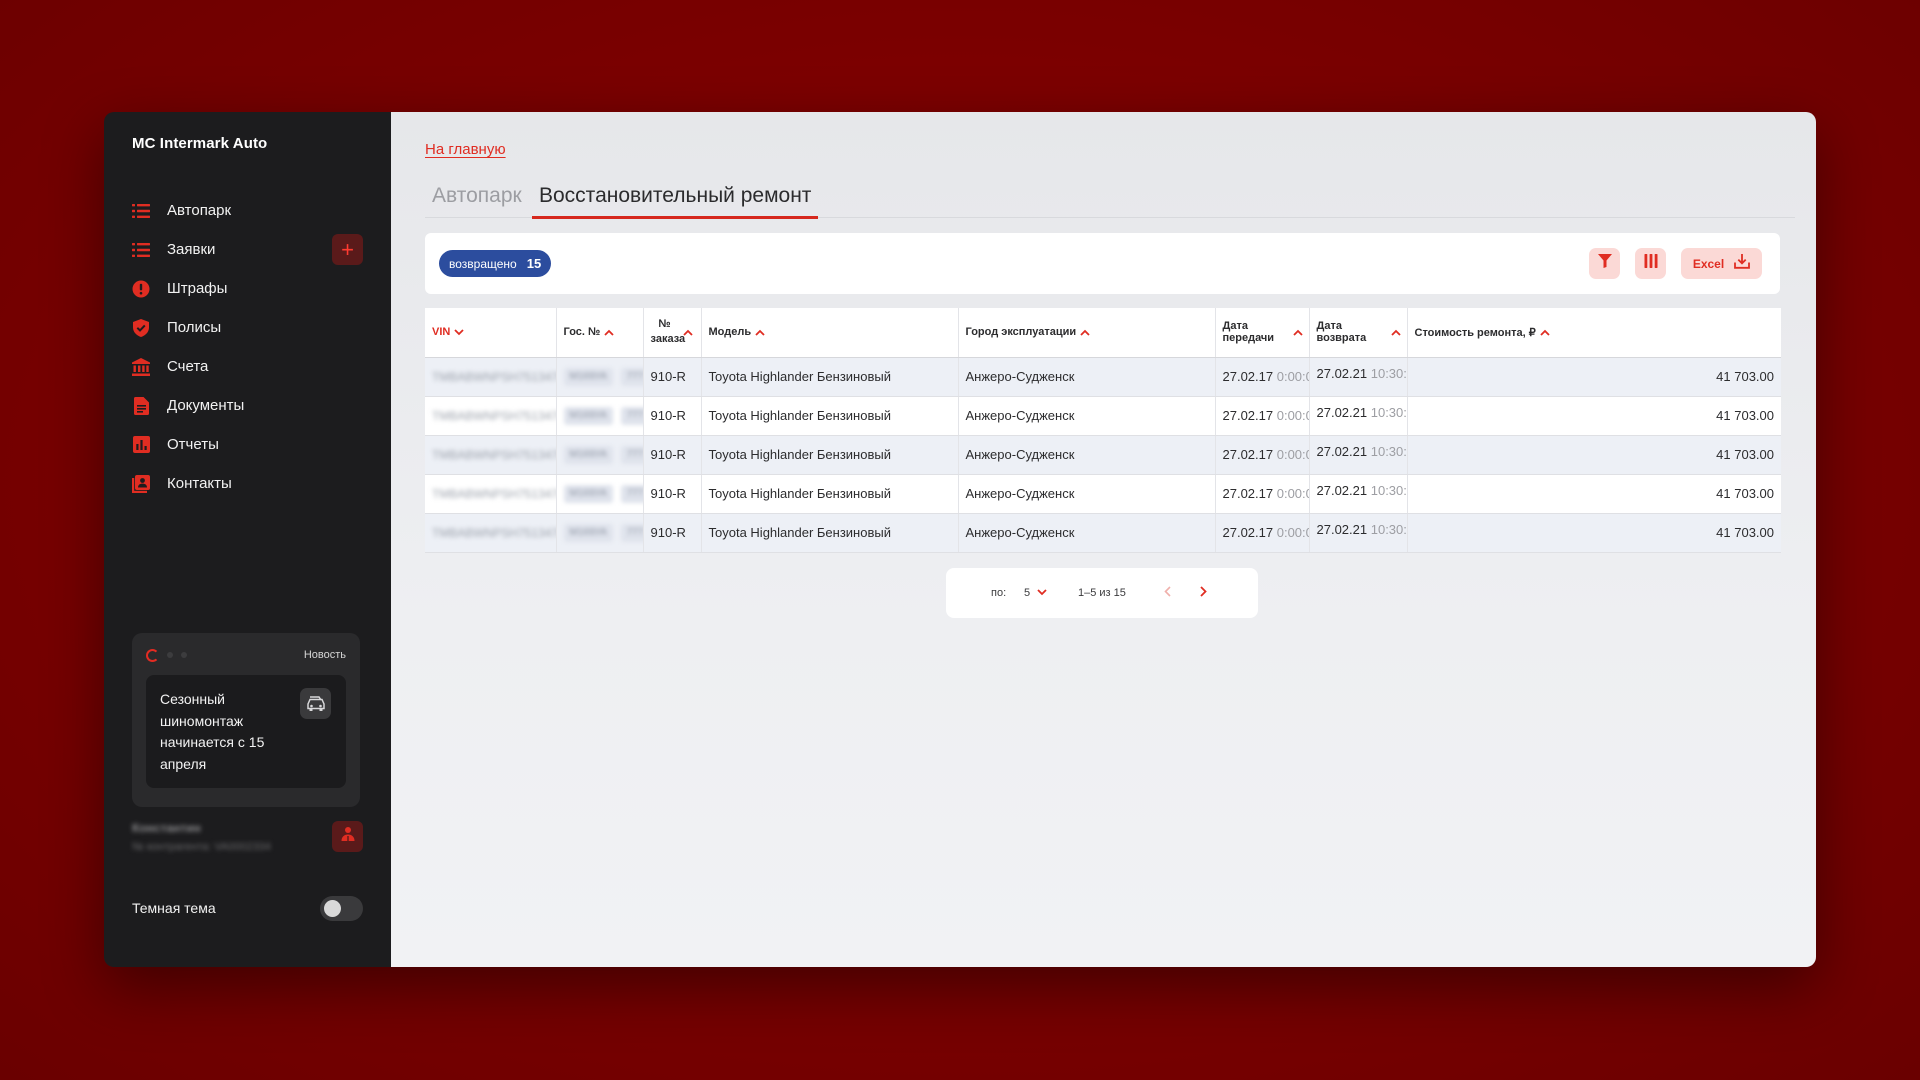  What do you see at coordinates (247, 327) in the screenshot?
I see `sidebar-item-policies: Полисы` at bounding box center [247, 327].